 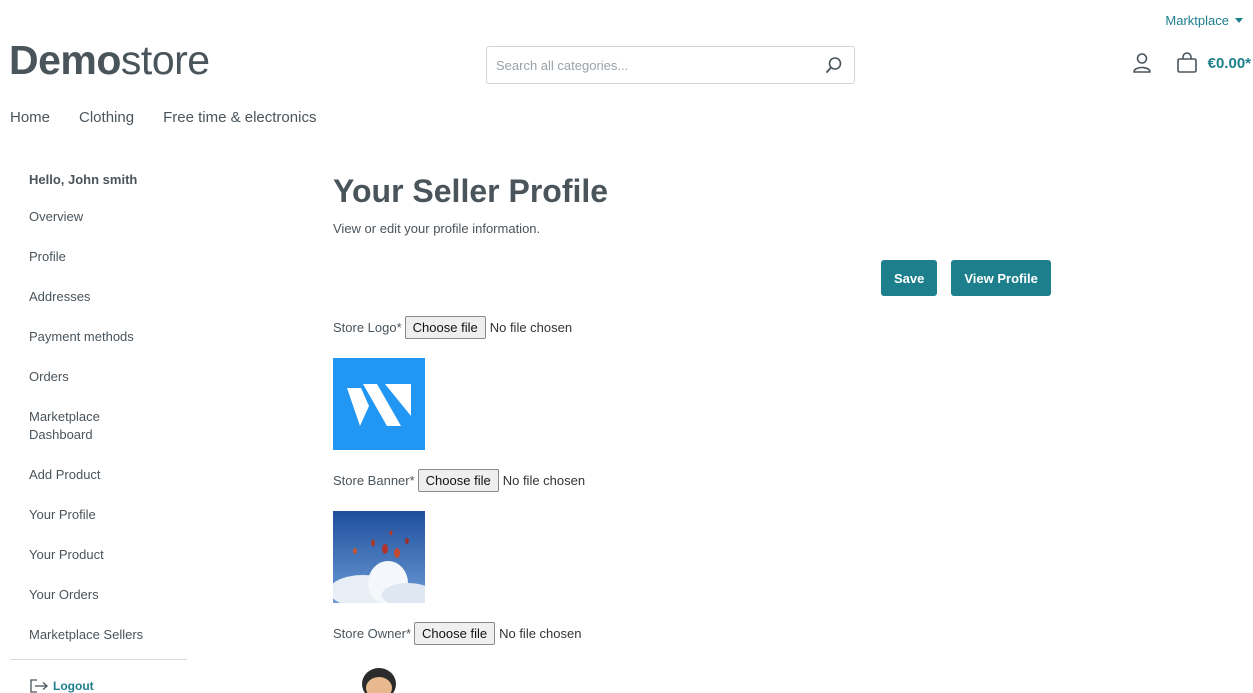 What do you see at coordinates (65, 426) in the screenshot?
I see `sidebar-item-marketplace-dashboard: Marketplace Dashboard` at bounding box center [65, 426].